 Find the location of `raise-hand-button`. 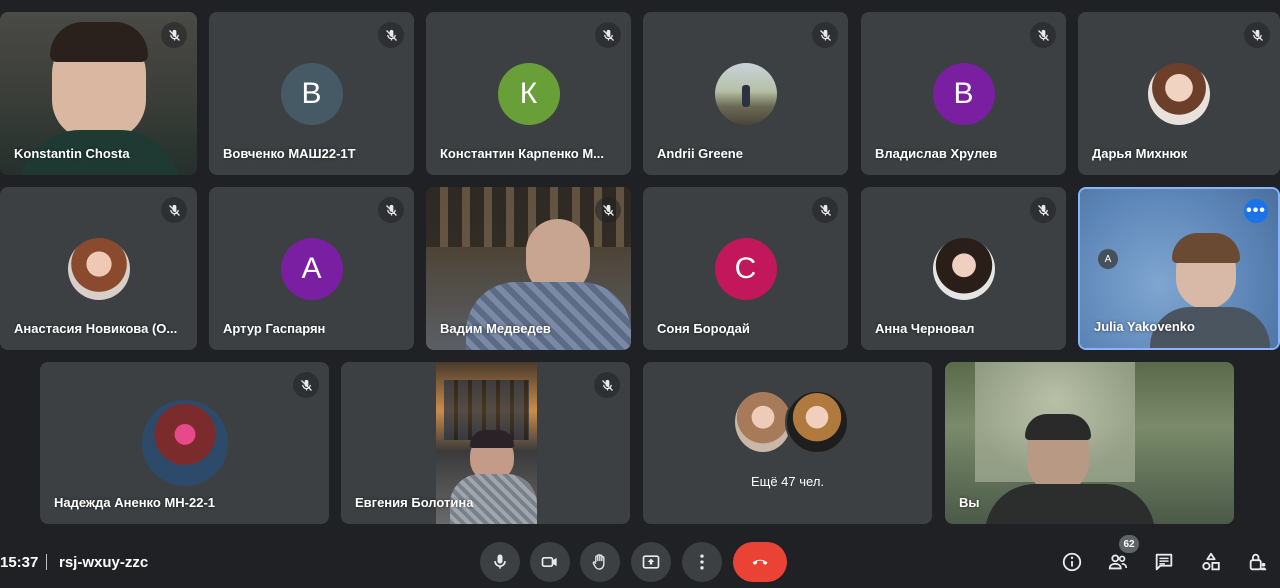

raise-hand-button is located at coordinates (600, 562).